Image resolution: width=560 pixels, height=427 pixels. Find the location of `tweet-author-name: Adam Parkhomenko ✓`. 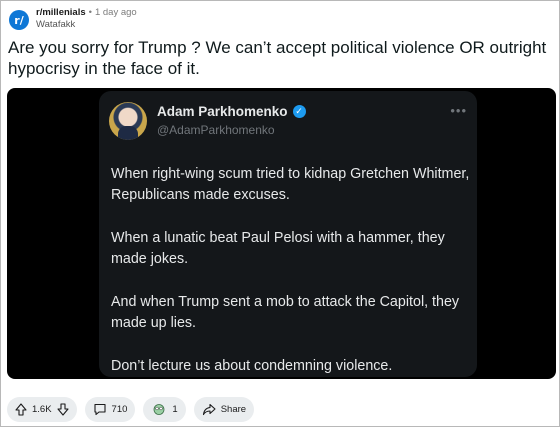

tweet-author-name: Adam Parkhomenko ✓ is located at coordinates (231, 111).